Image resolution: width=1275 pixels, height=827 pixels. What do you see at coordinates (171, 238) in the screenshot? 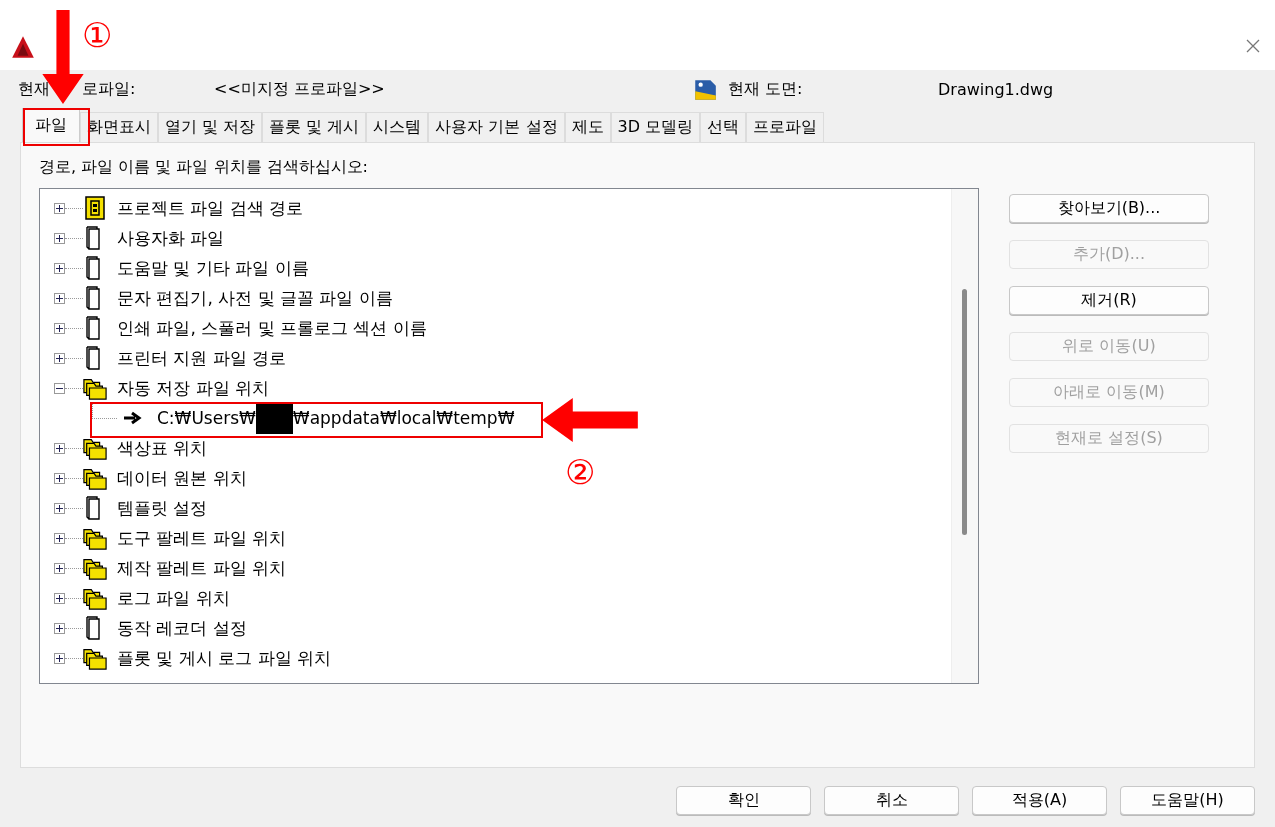
I see `tree-item: 사용자화 파일` at bounding box center [171, 238].